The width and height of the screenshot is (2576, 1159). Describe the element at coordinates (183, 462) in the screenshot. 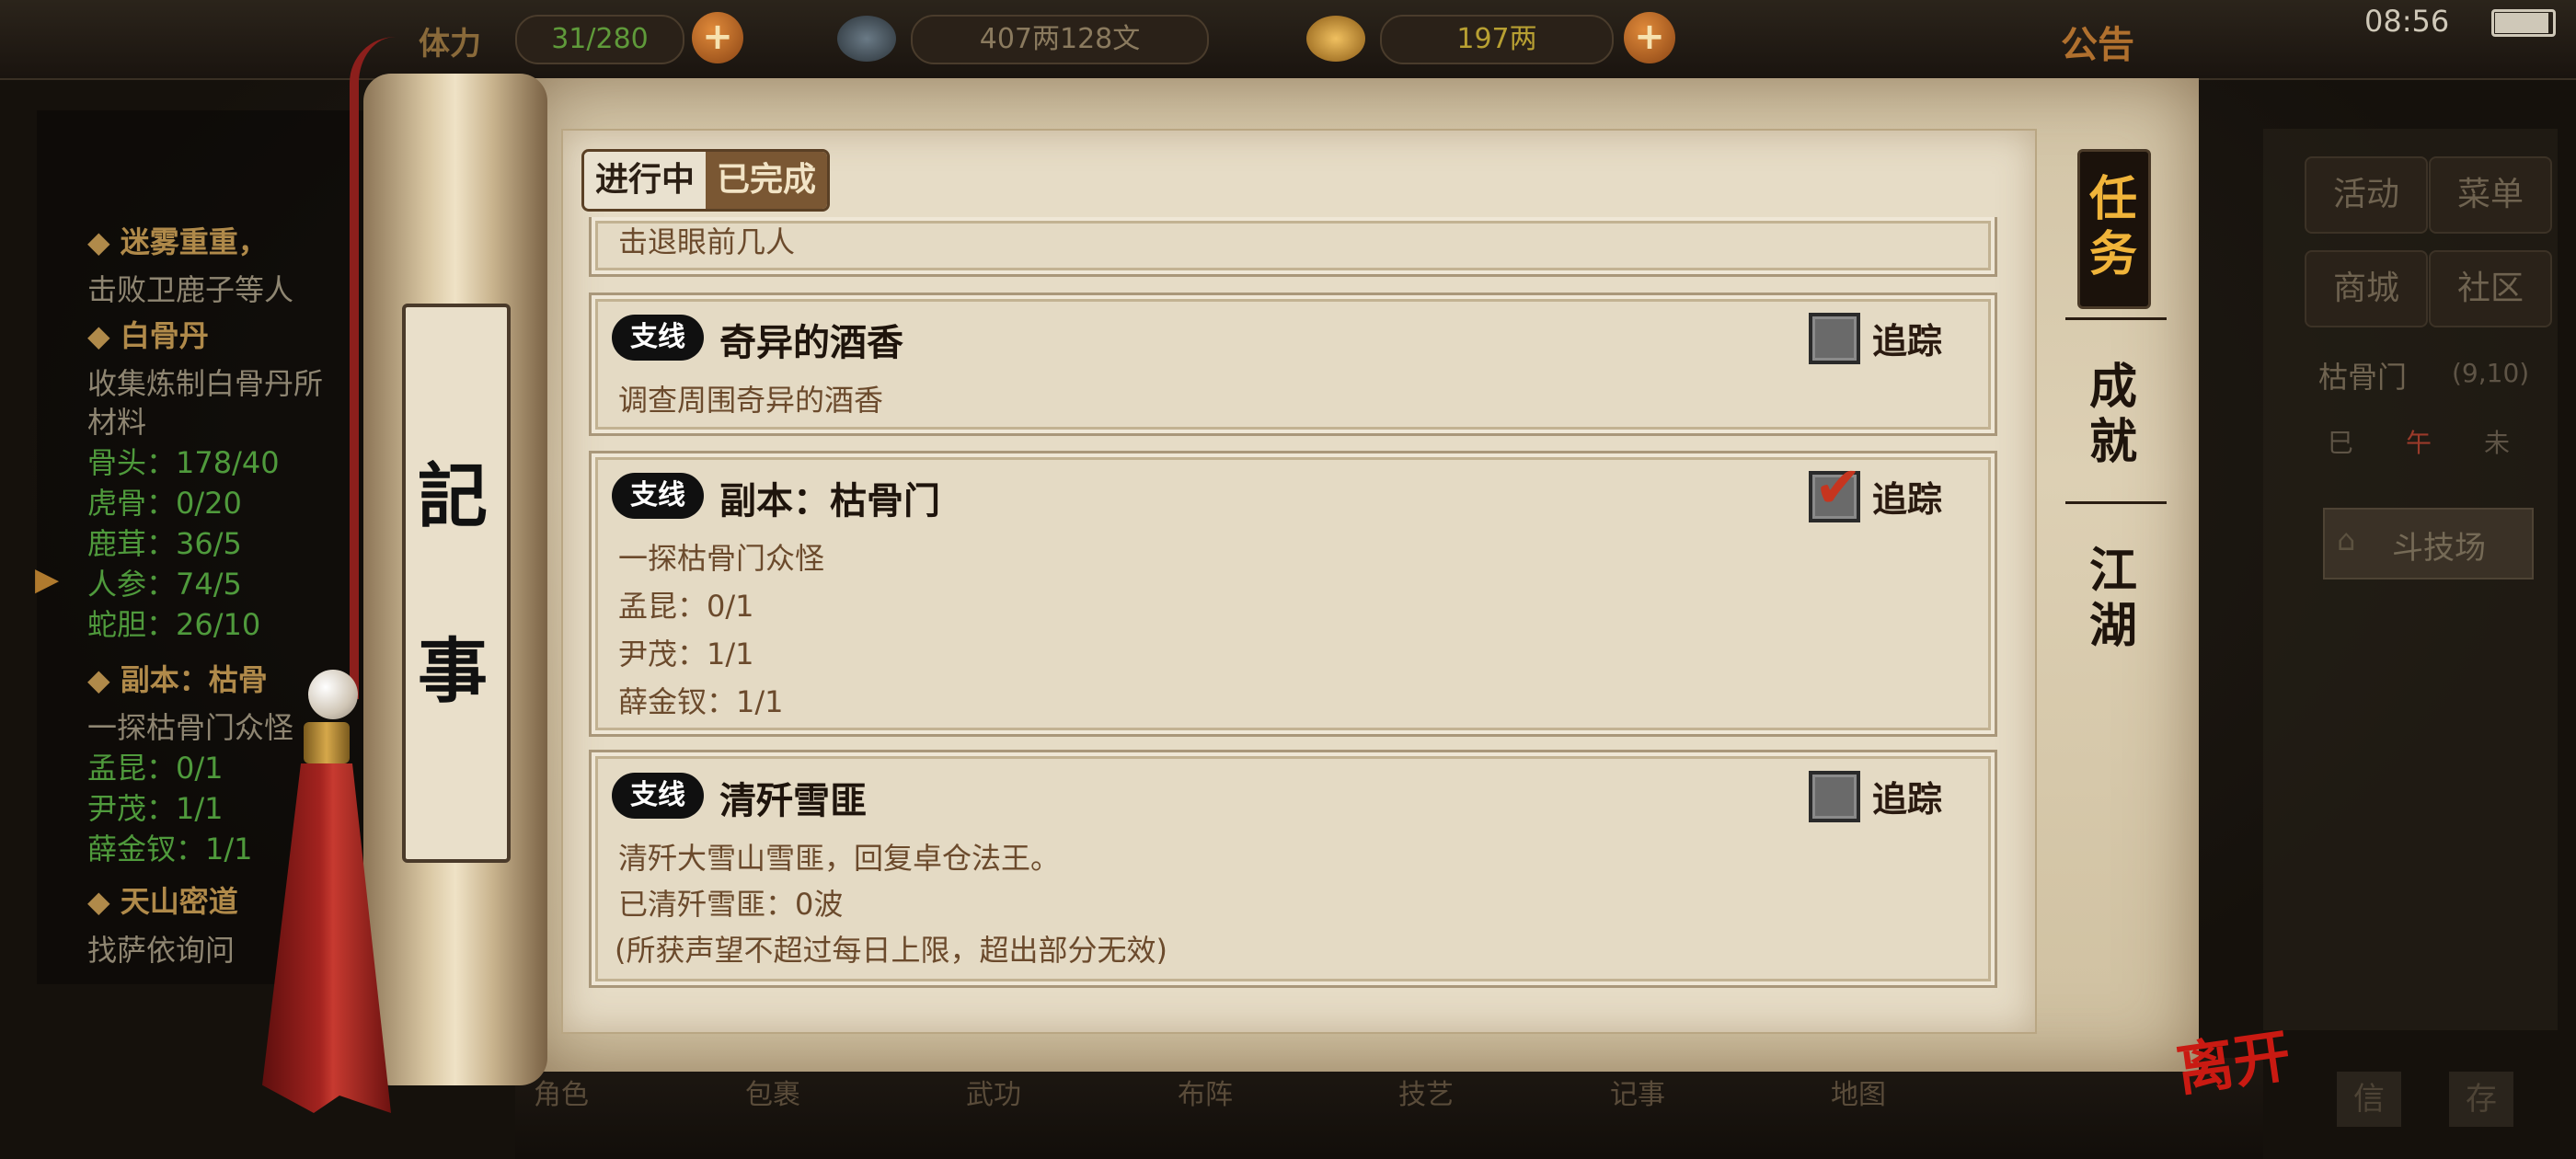

I see `tracker-item: 骨头：178/40` at that location.